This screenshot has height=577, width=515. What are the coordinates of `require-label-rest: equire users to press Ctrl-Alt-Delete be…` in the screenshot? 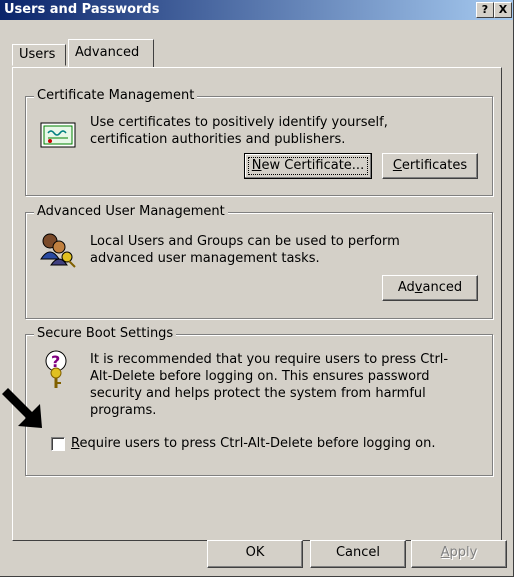 It's located at (257, 443).